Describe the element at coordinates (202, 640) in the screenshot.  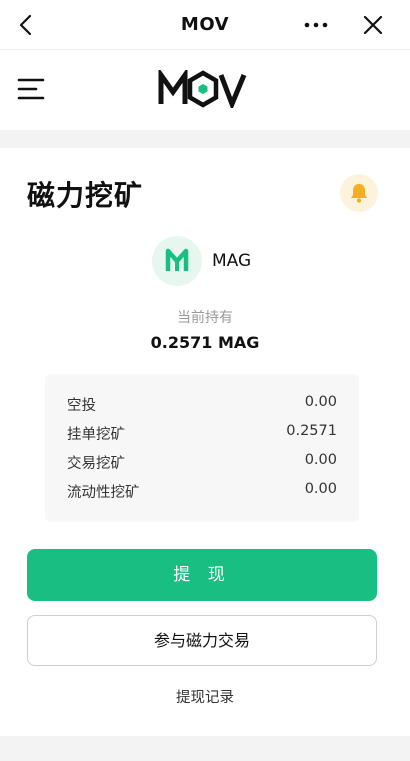
I see `join-trading-button: 参与磁力交易` at that location.